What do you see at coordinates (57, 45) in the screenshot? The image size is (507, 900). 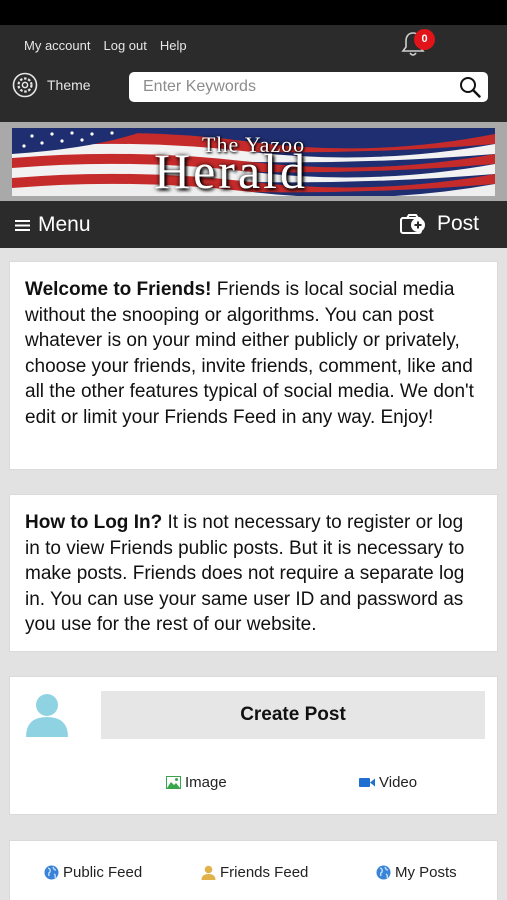 I see `my-account-link: My account` at bounding box center [57, 45].